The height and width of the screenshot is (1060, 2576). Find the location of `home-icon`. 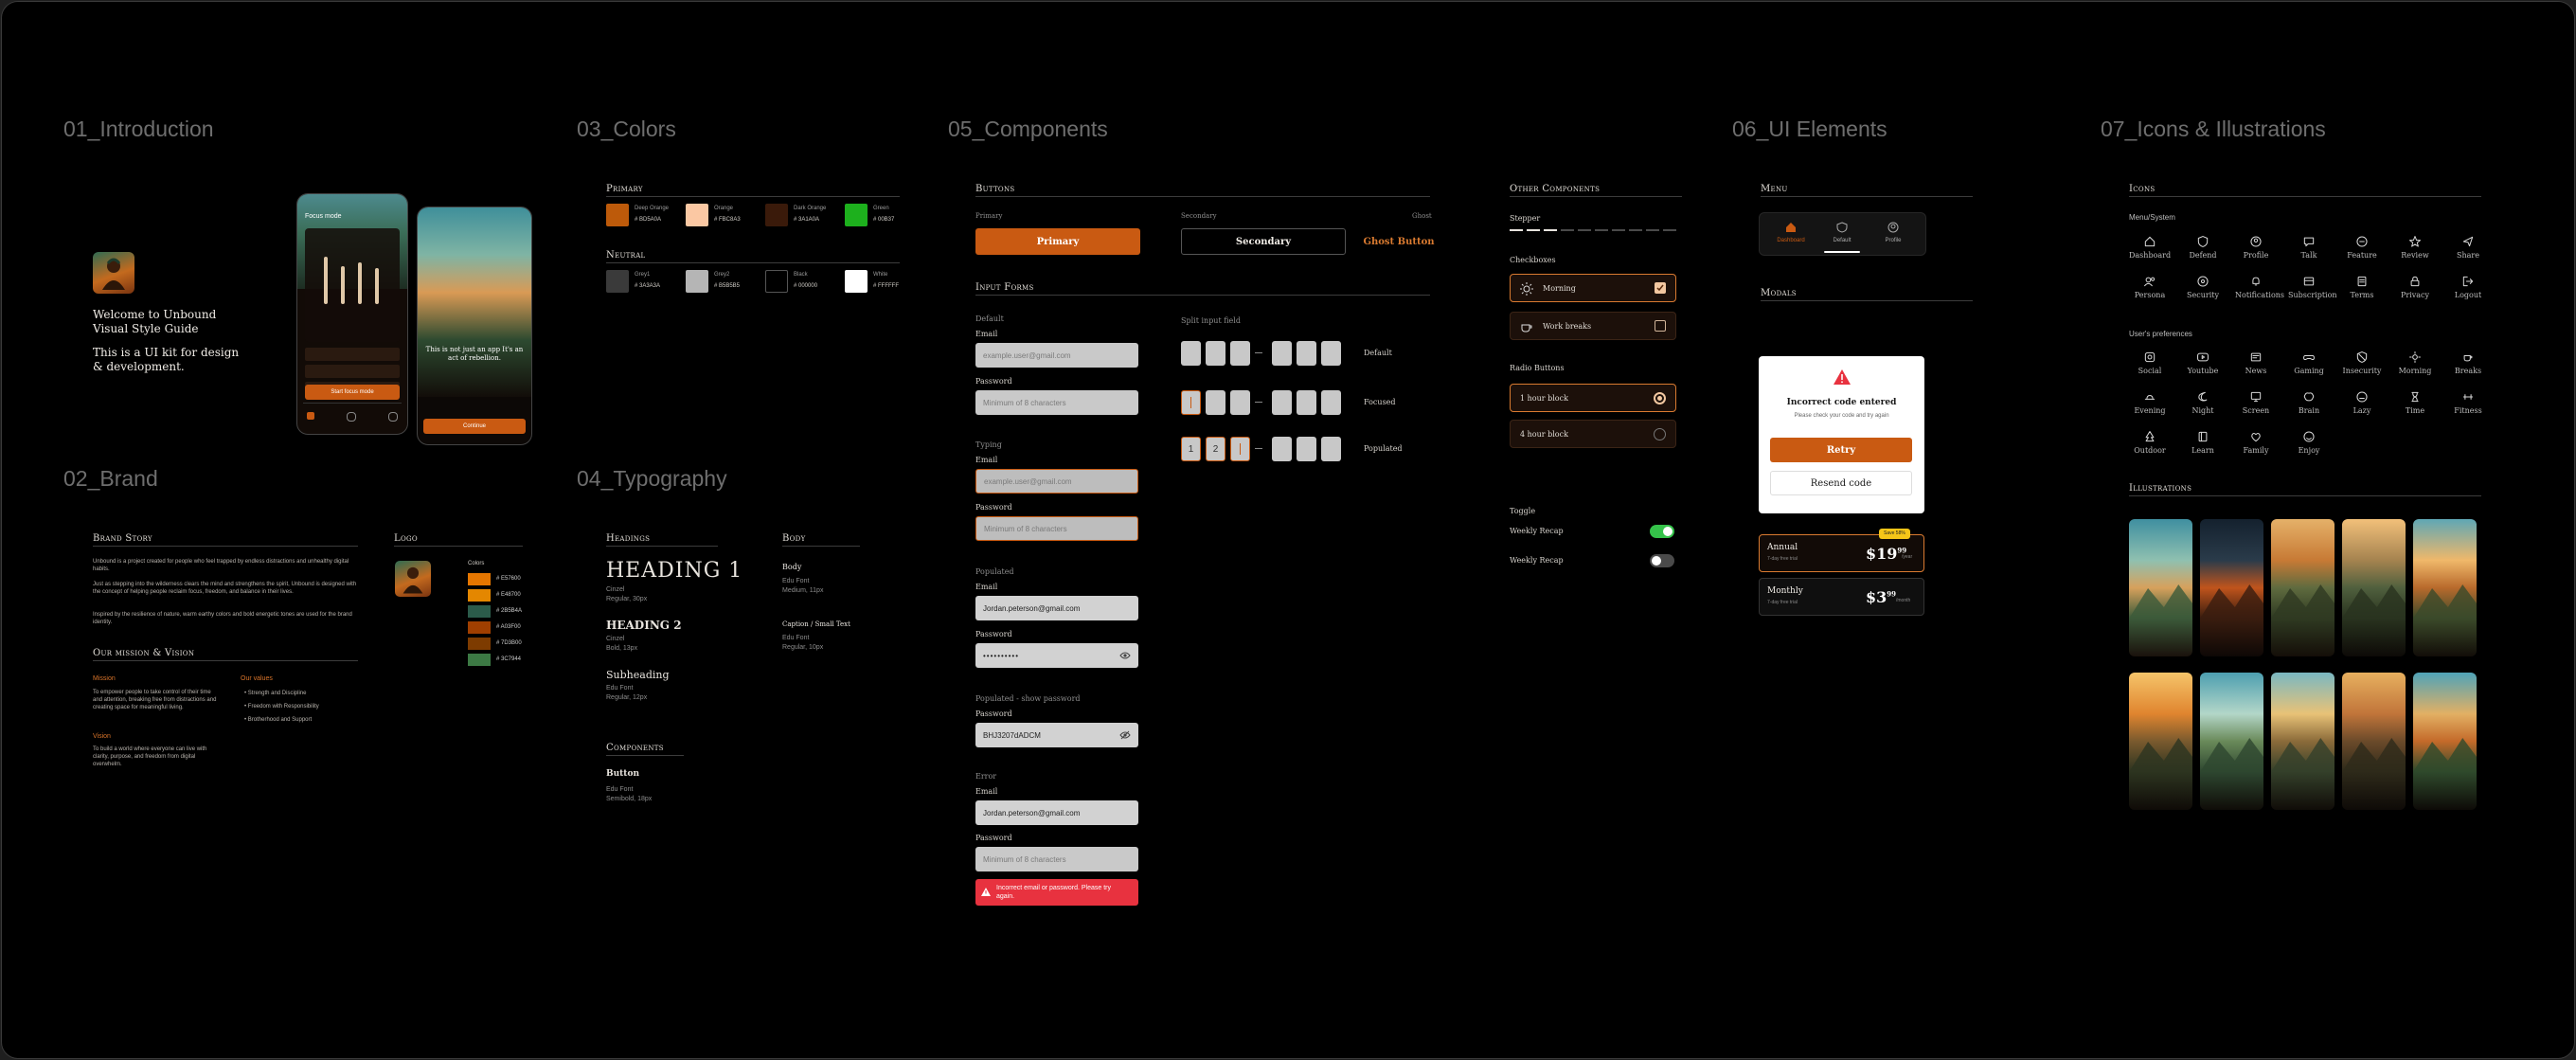

home-icon is located at coordinates (1791, 227).